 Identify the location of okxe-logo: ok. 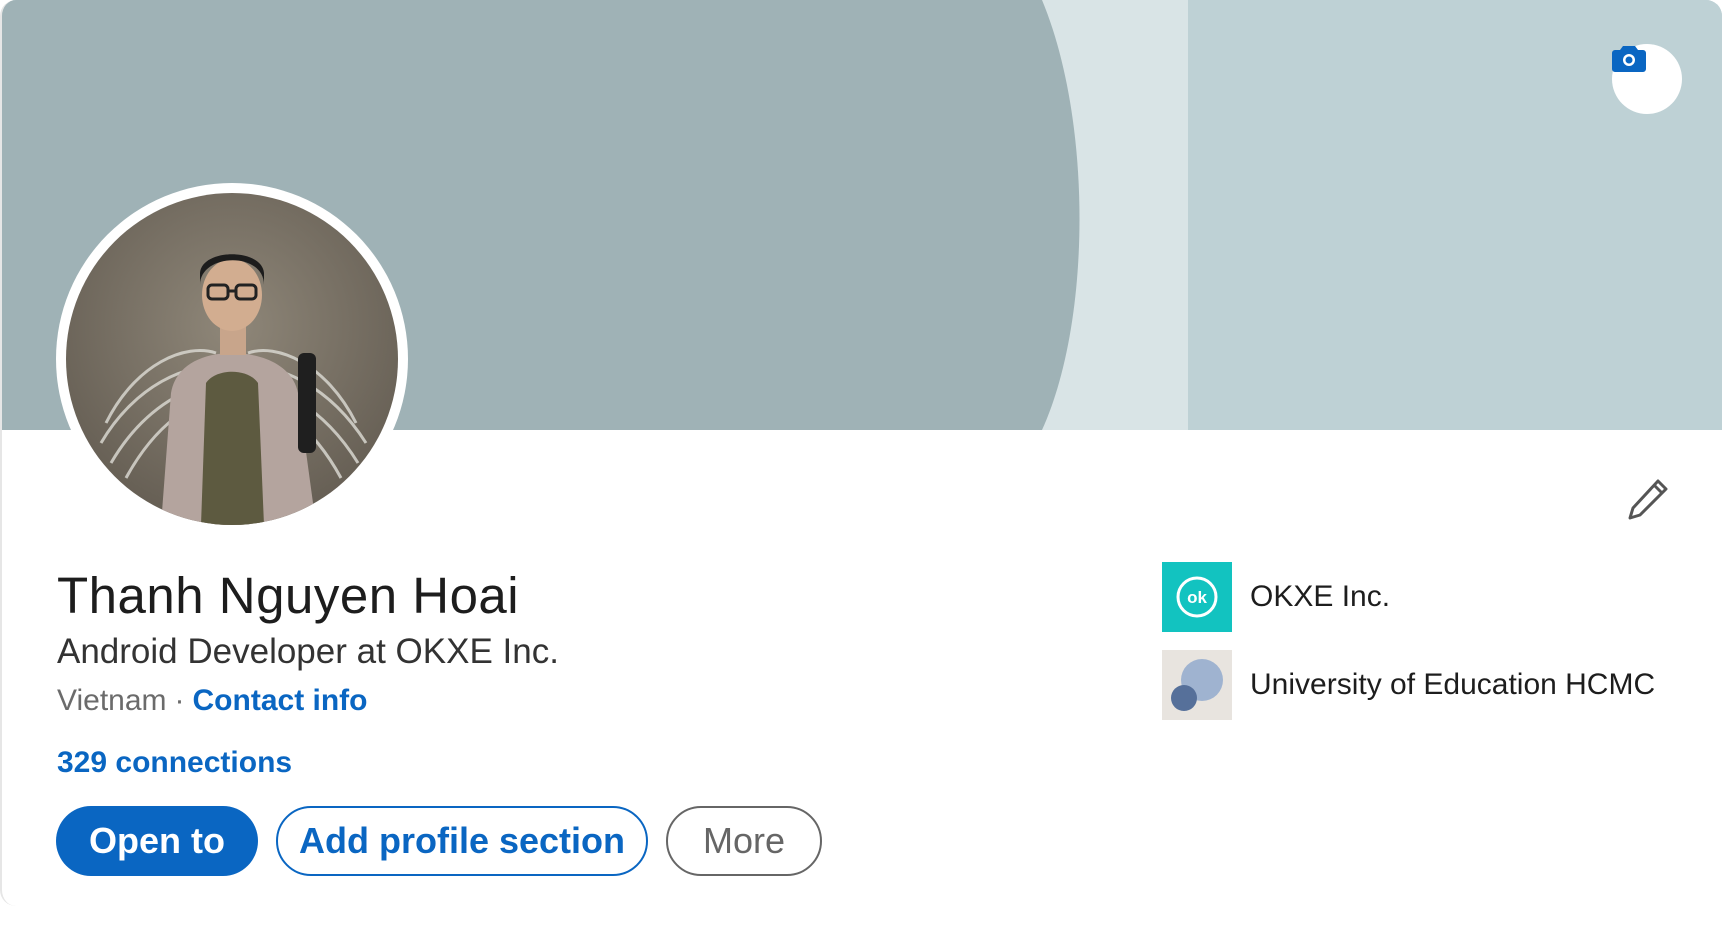
(1197, 597).